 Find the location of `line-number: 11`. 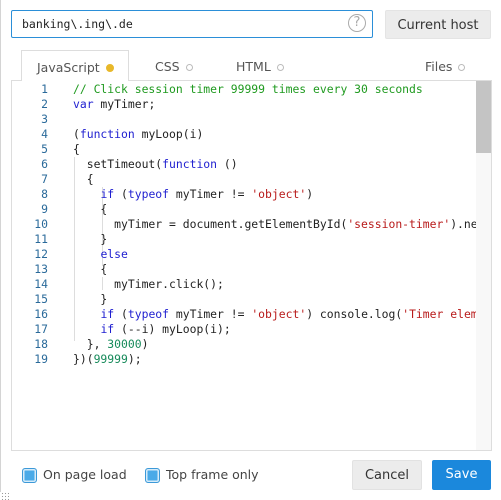

line-number: 11 is located at coordinates (41, 239).